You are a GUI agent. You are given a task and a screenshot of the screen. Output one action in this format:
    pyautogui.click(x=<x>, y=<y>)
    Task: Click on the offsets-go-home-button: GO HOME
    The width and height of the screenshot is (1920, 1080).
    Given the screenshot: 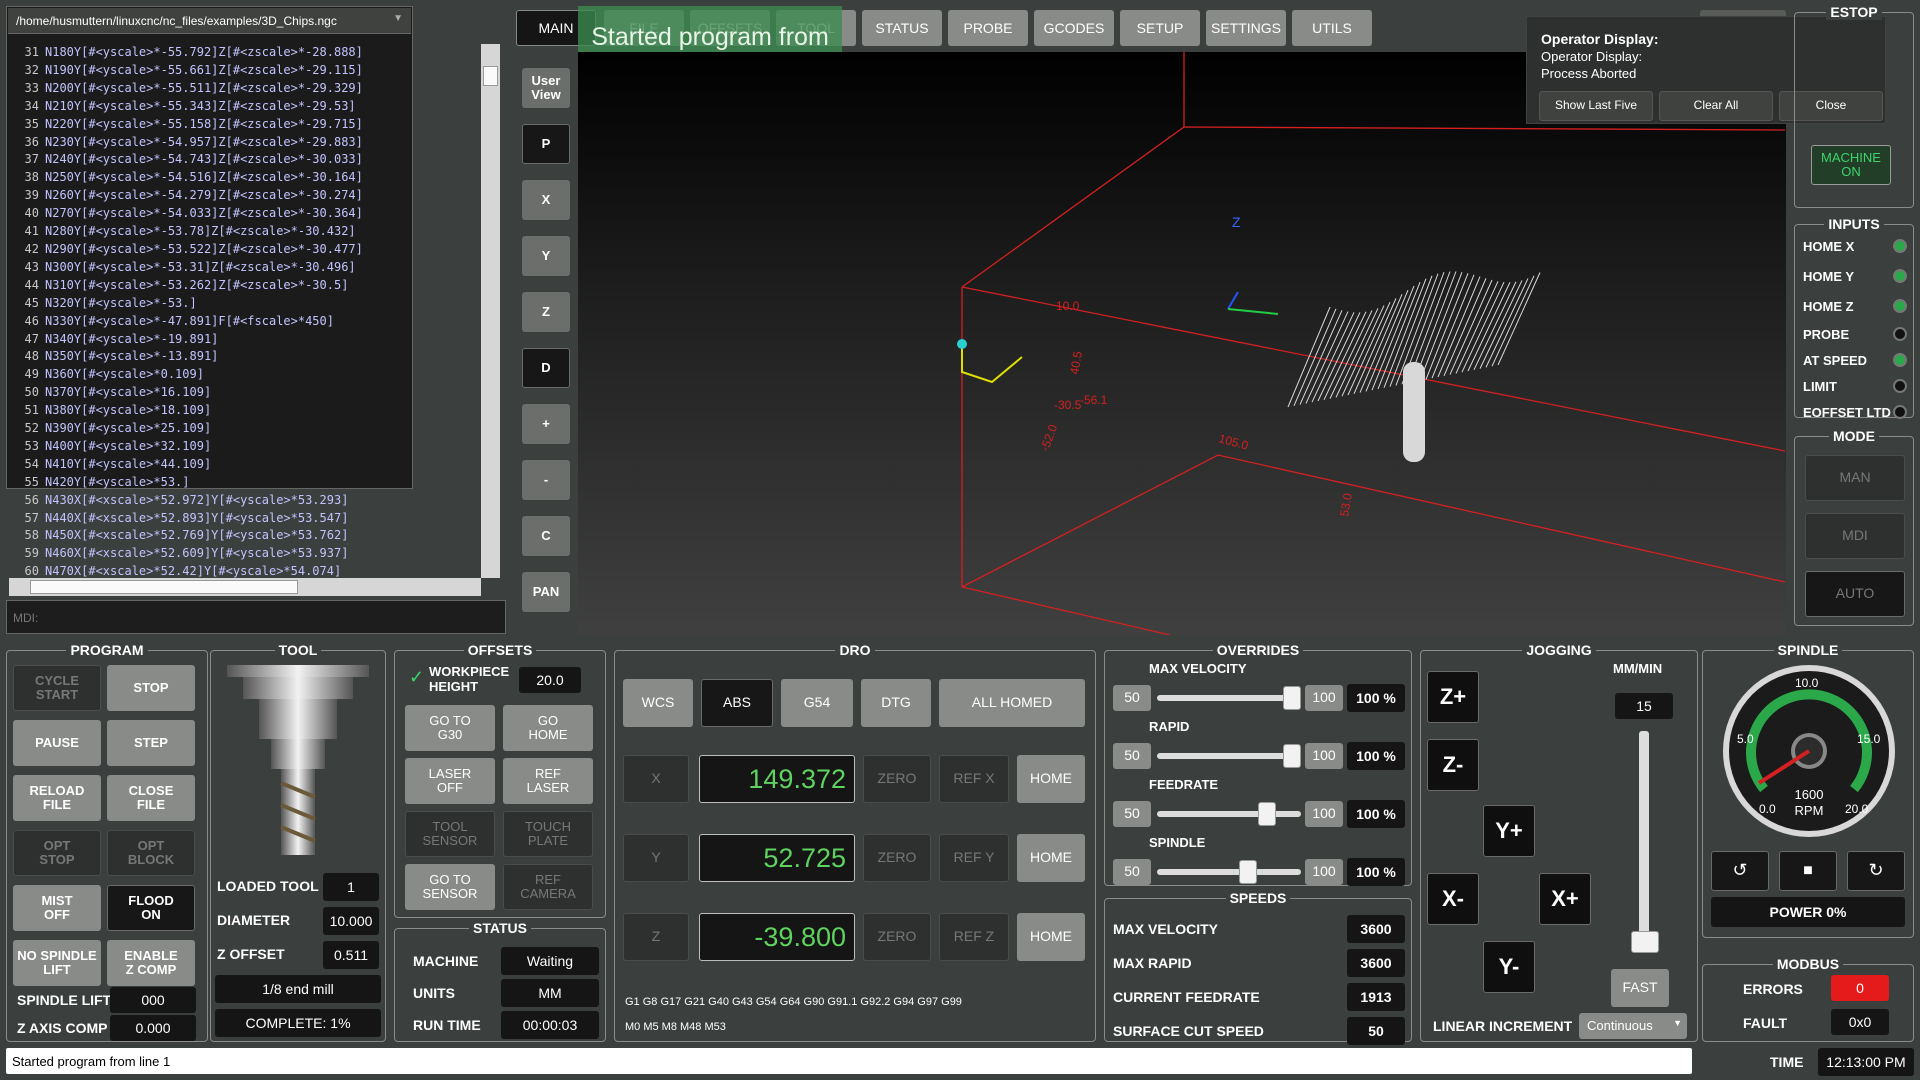 What is the action you would take?
    pyautogui.click(x=548, y=728)
    